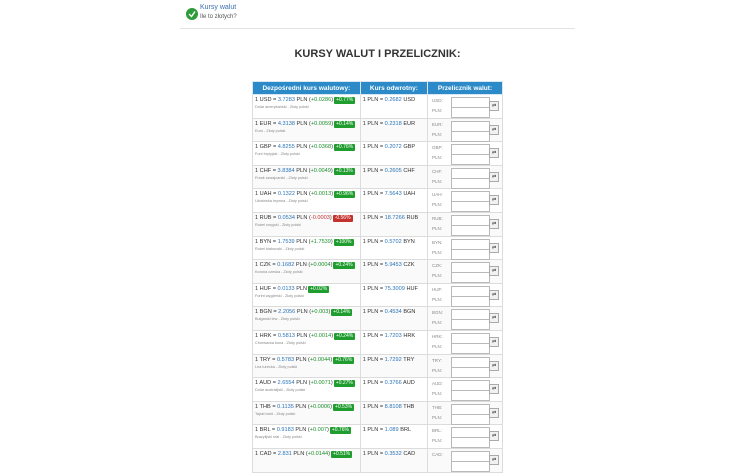 Image resolution: width=755 pixels, height=473 pixels. What do you see at coordinates (393, 407) in the screenshot?
I see `inverse-rate-value: 8.8108` at bounding box center [393, 407].